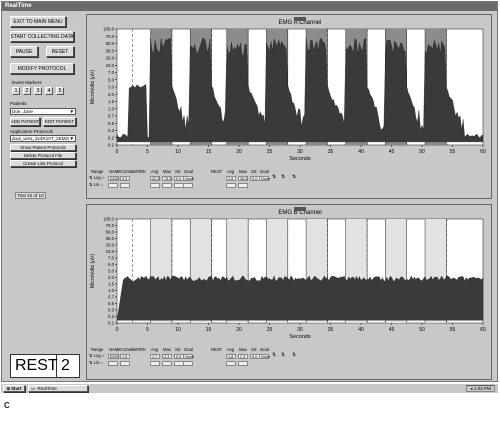  What do you see at coordinates (24, 51) in the screenshot?
I see `pause-button: PAUSE` at bounding box center [24, 51].